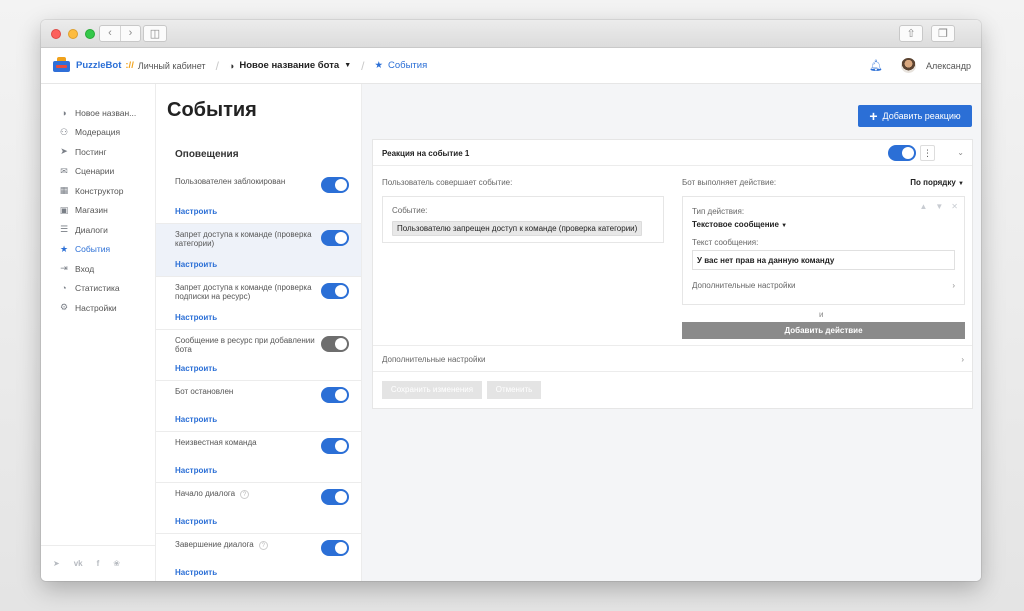 This screenshot has height=611, width=1024. I want to click on twitter-icon: ❀, so click(116, 563).